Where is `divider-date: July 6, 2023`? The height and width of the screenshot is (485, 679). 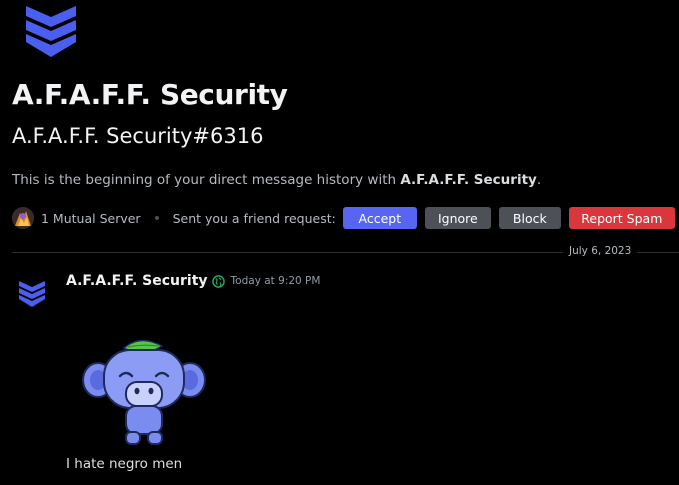 divider-date: July 6, 2023 is located at coordinates (600, 251).